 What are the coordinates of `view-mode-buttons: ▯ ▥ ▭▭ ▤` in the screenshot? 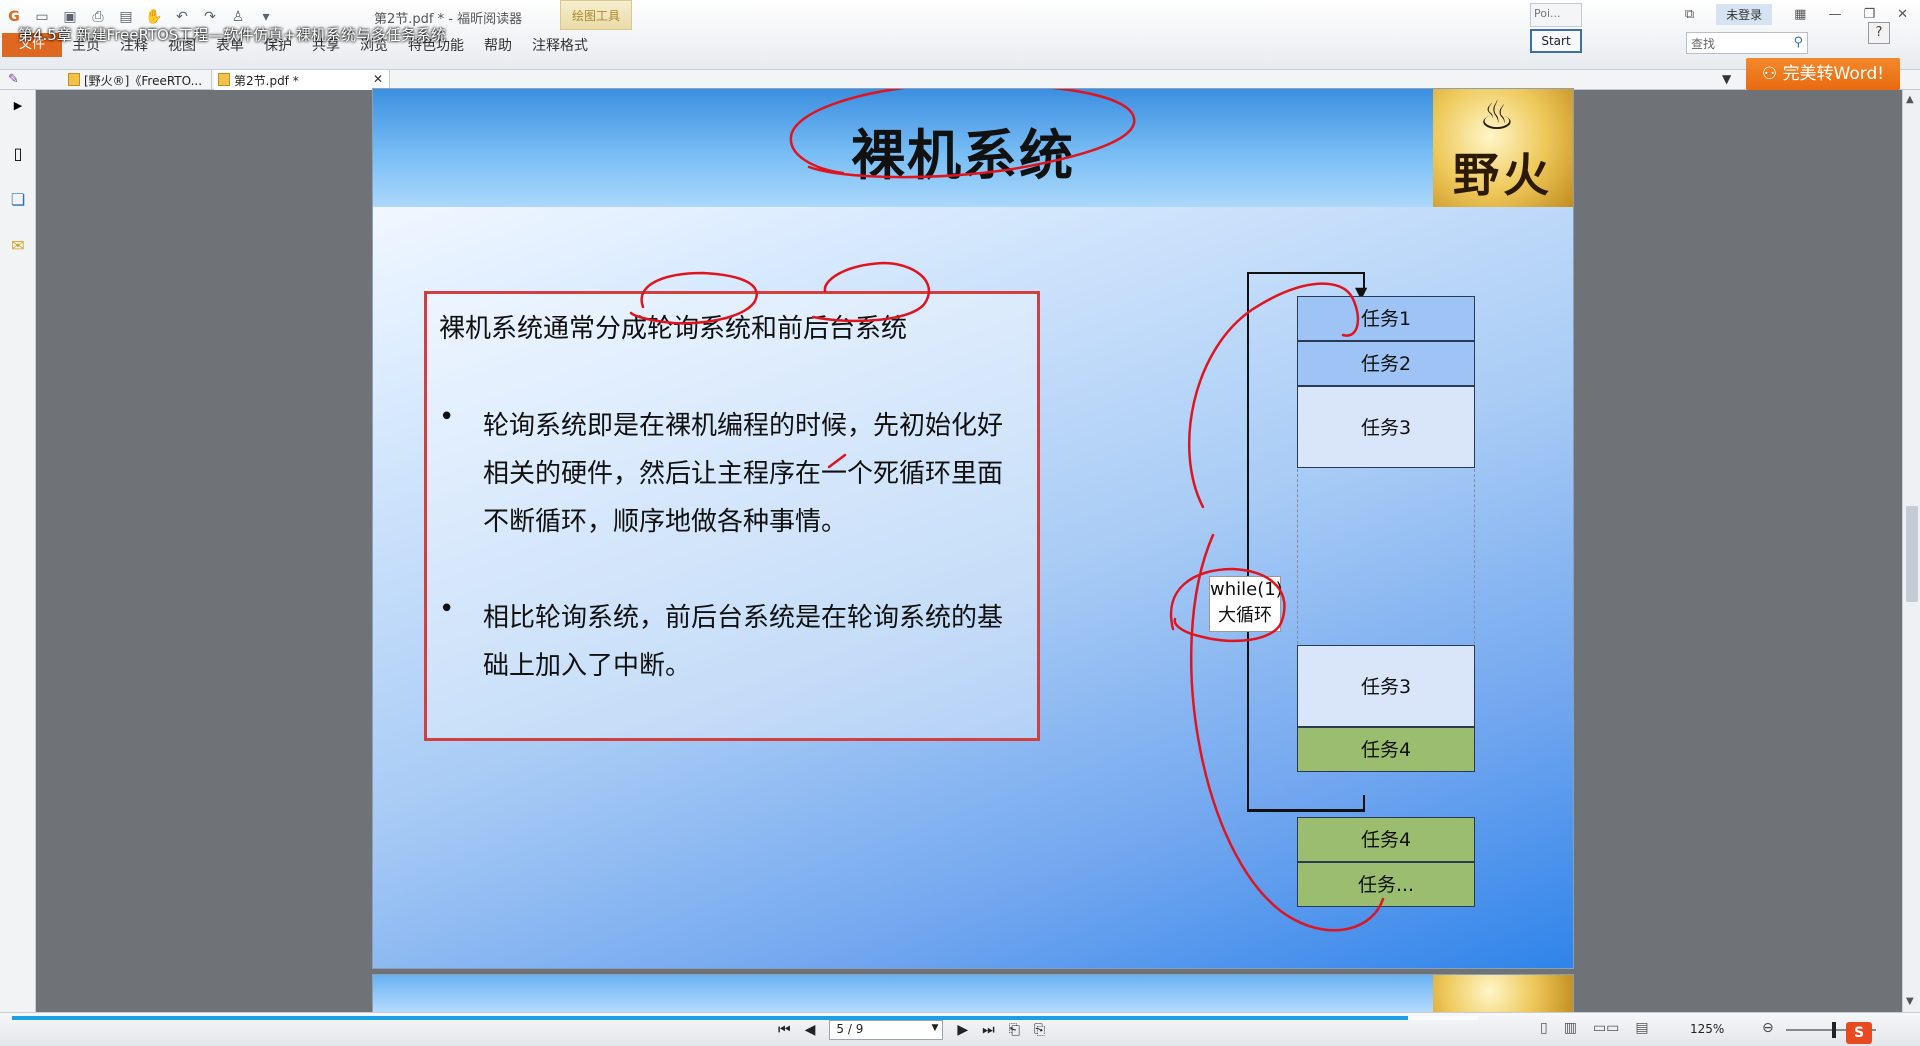 It's located at (1594, 1028).